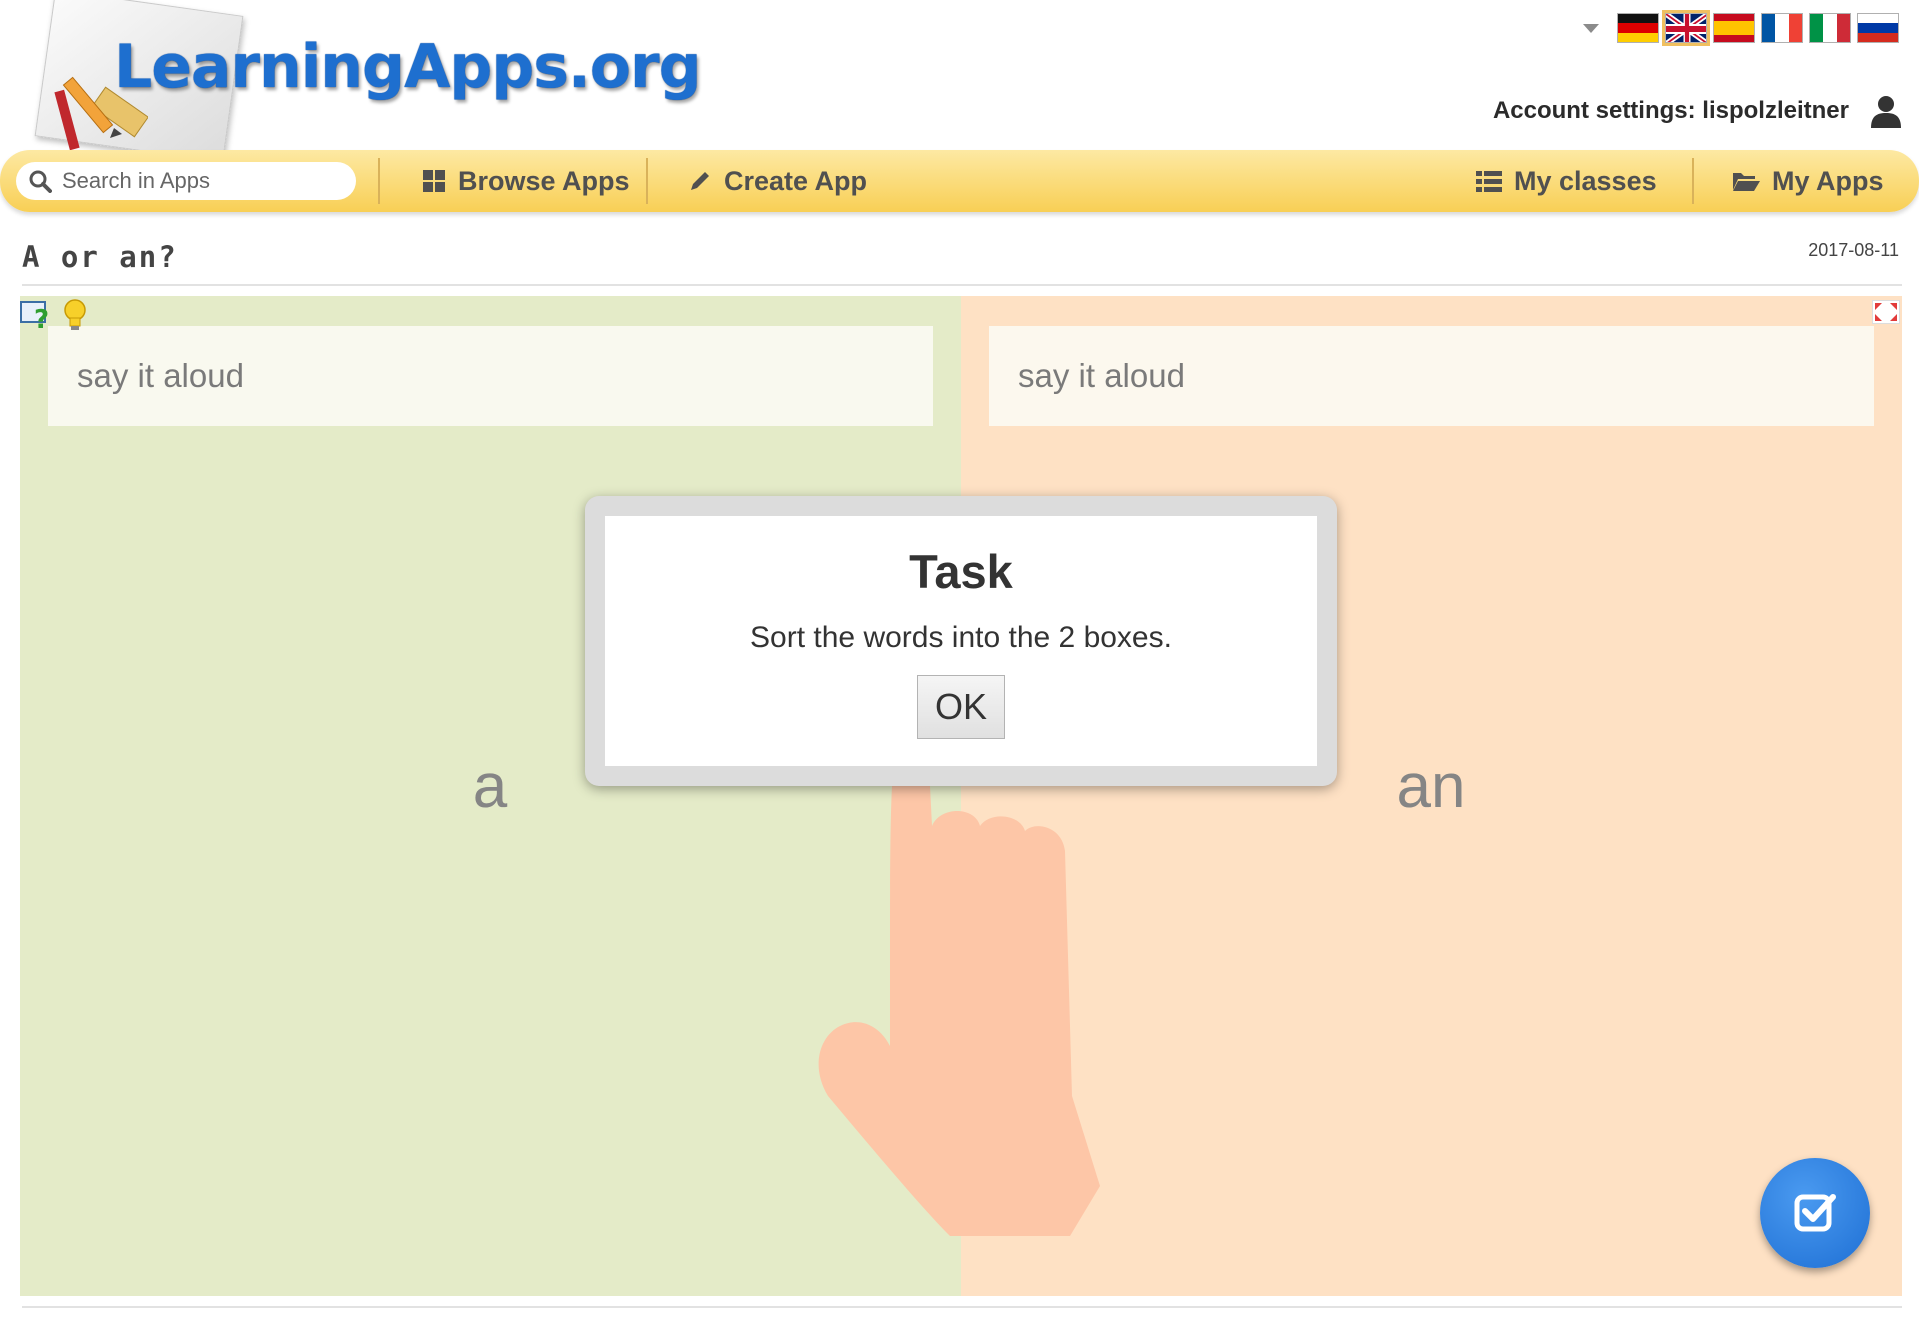 This screenshot has height=1317, width=1919. Describe the element at coordinates (962, 285) in the screenshot. I see `title-divider` at that location.